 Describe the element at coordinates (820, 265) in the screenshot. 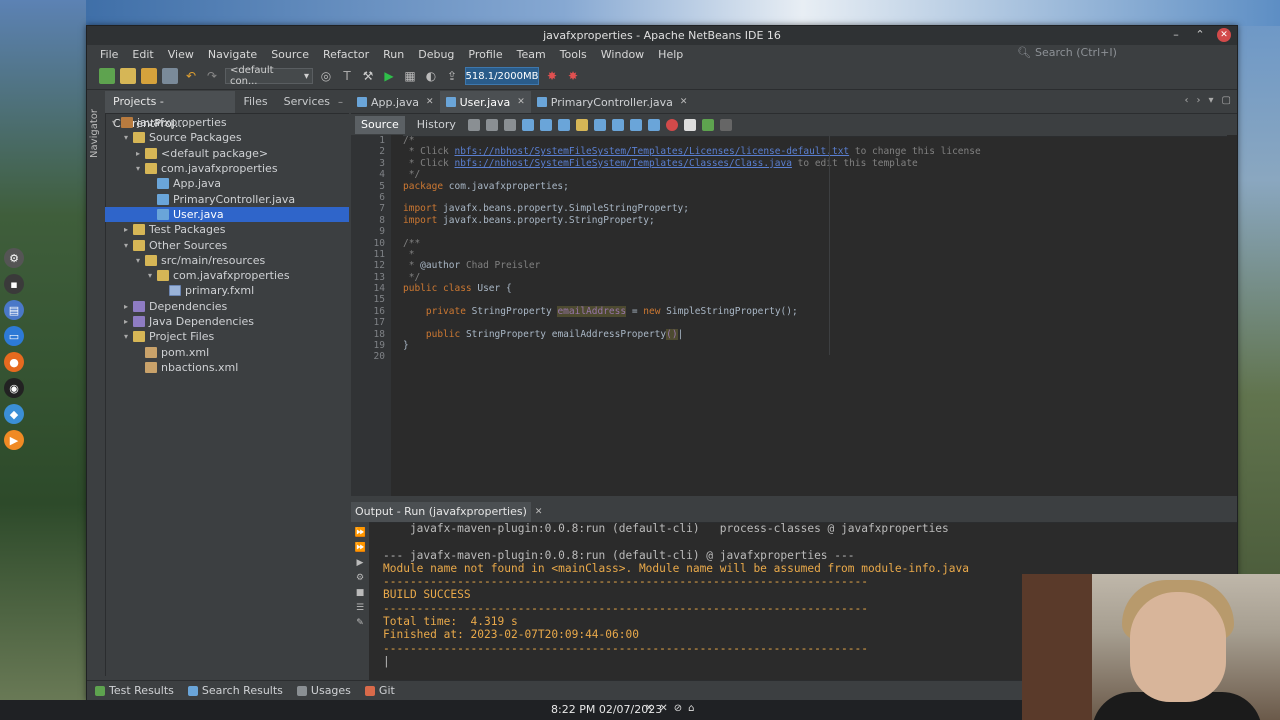

I see `code-line: * @author Chad Preisler` at that location.